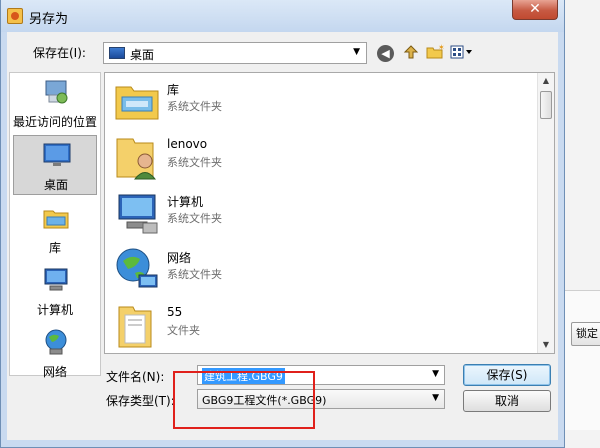 The height and width of the screenshot is (448, 600). I want to click on file-type: 文件夹, so click(183, 330).